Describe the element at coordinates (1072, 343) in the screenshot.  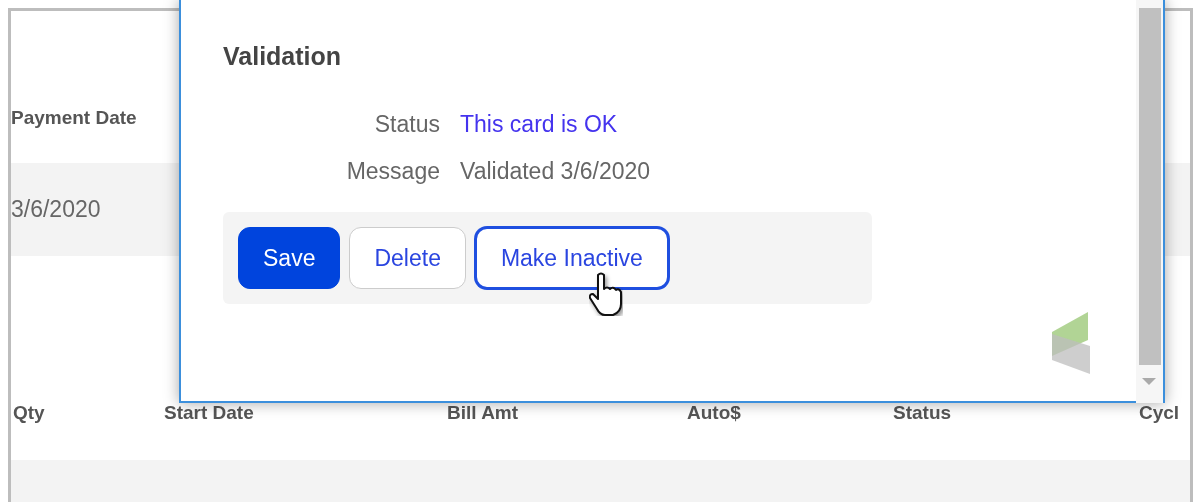
I see `logo-icon` at that location.